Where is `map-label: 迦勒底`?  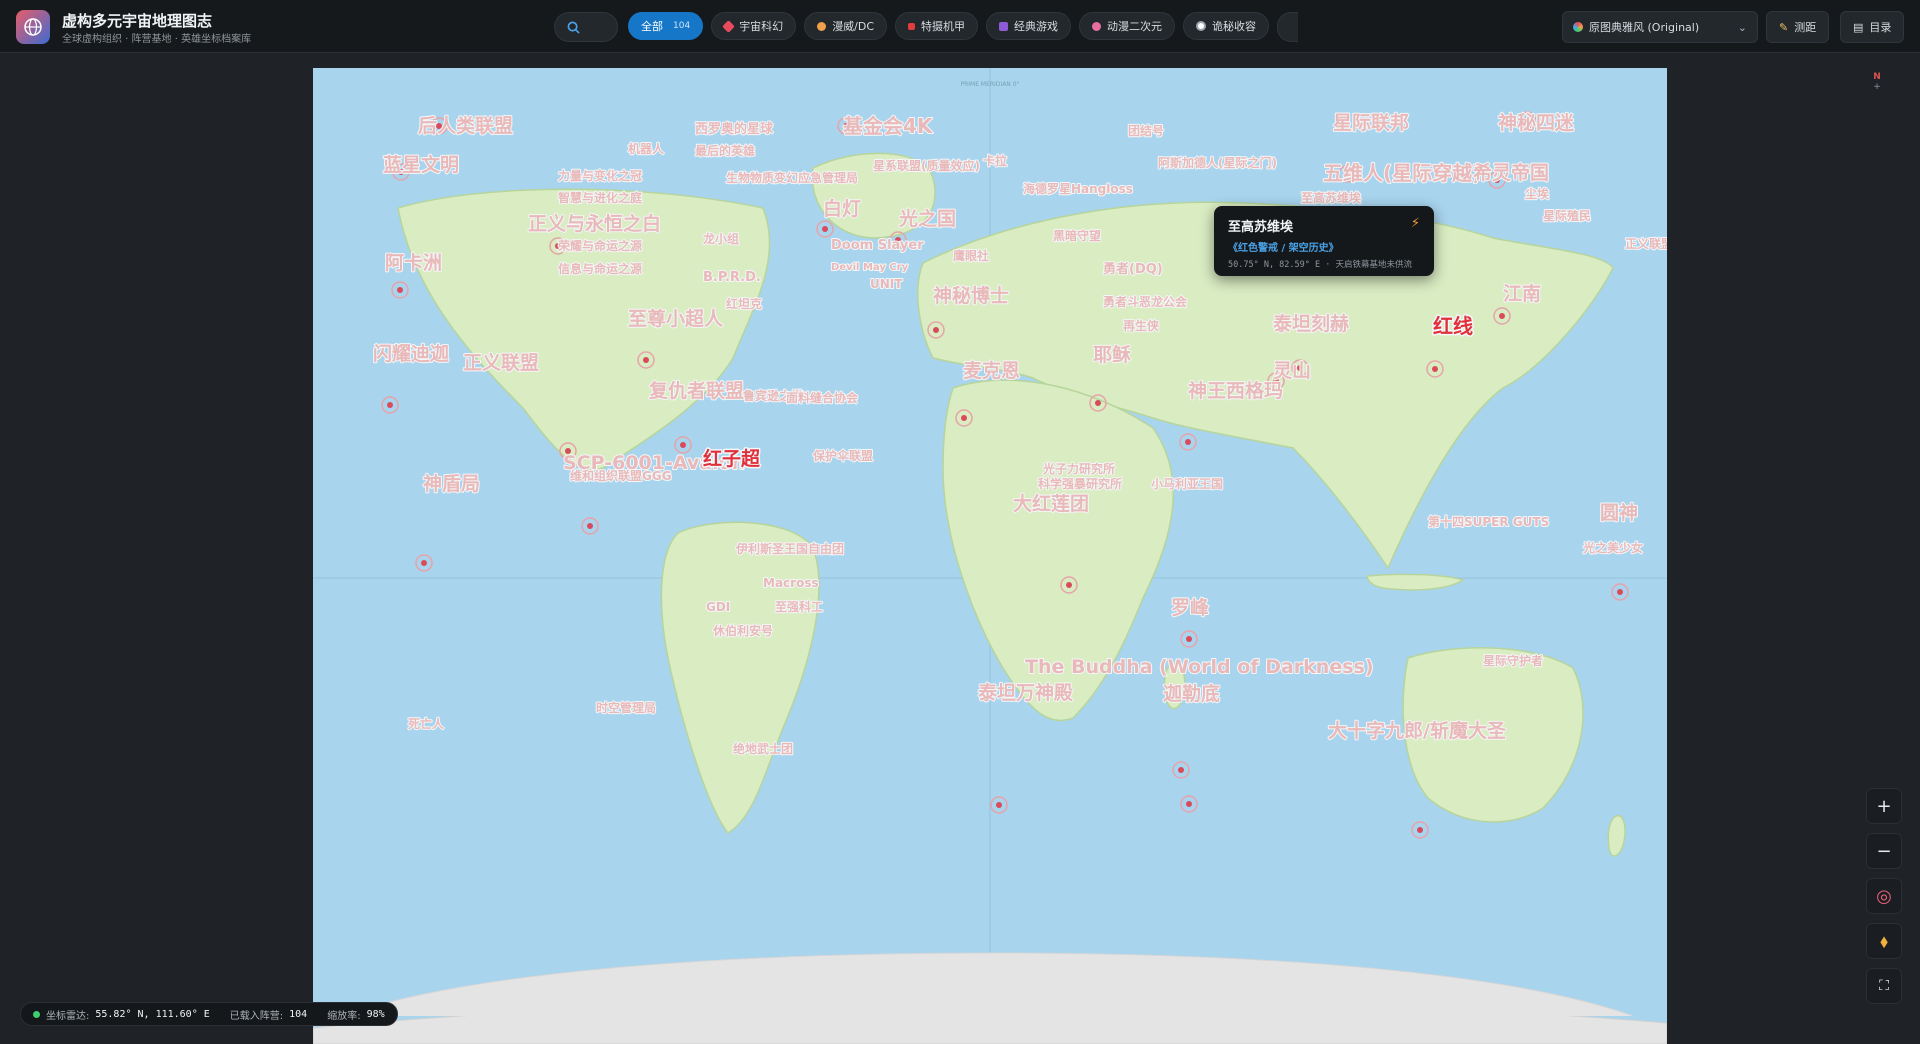
map-label: 迦勒底 is located at coordinates (1191, 693).